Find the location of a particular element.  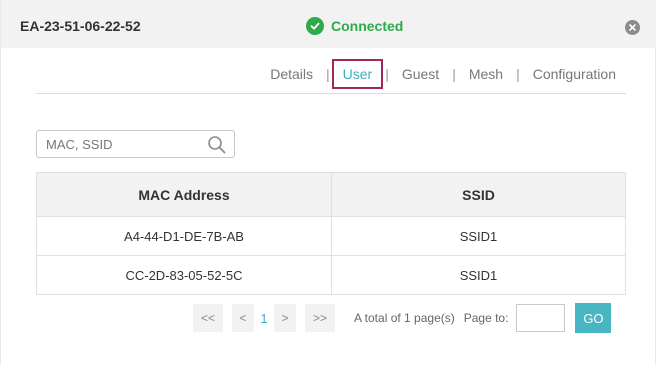

page-summary: A total of 1 page(s) is located at coordinates (404, 318).